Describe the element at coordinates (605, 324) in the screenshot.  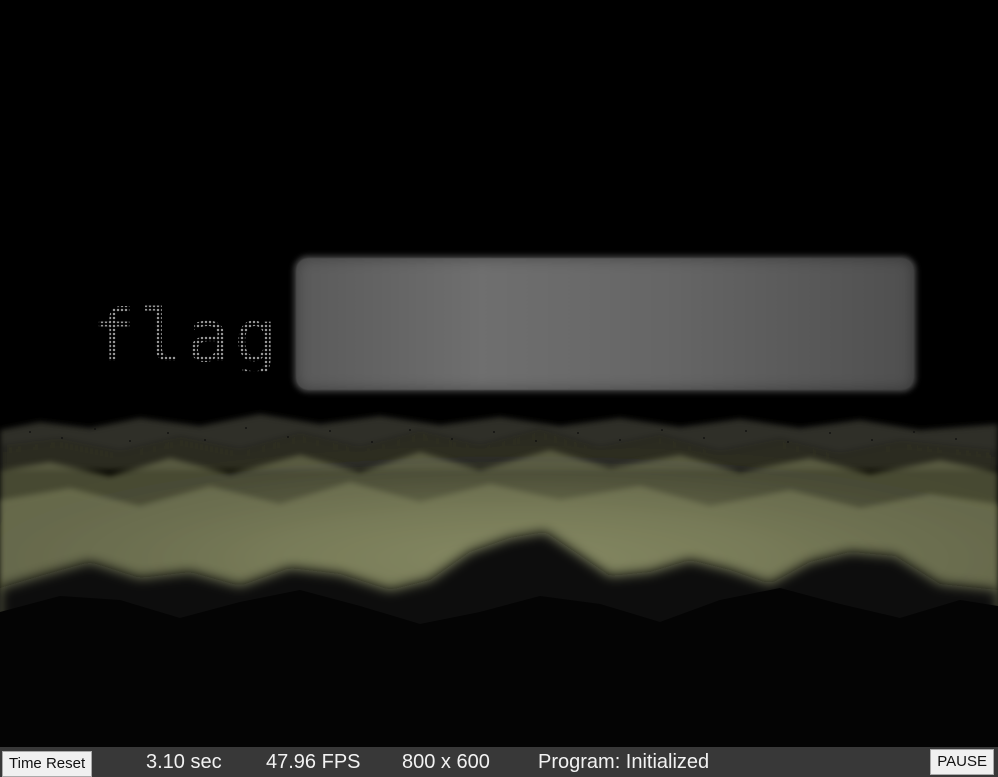
I see `flag-panel` at that location.